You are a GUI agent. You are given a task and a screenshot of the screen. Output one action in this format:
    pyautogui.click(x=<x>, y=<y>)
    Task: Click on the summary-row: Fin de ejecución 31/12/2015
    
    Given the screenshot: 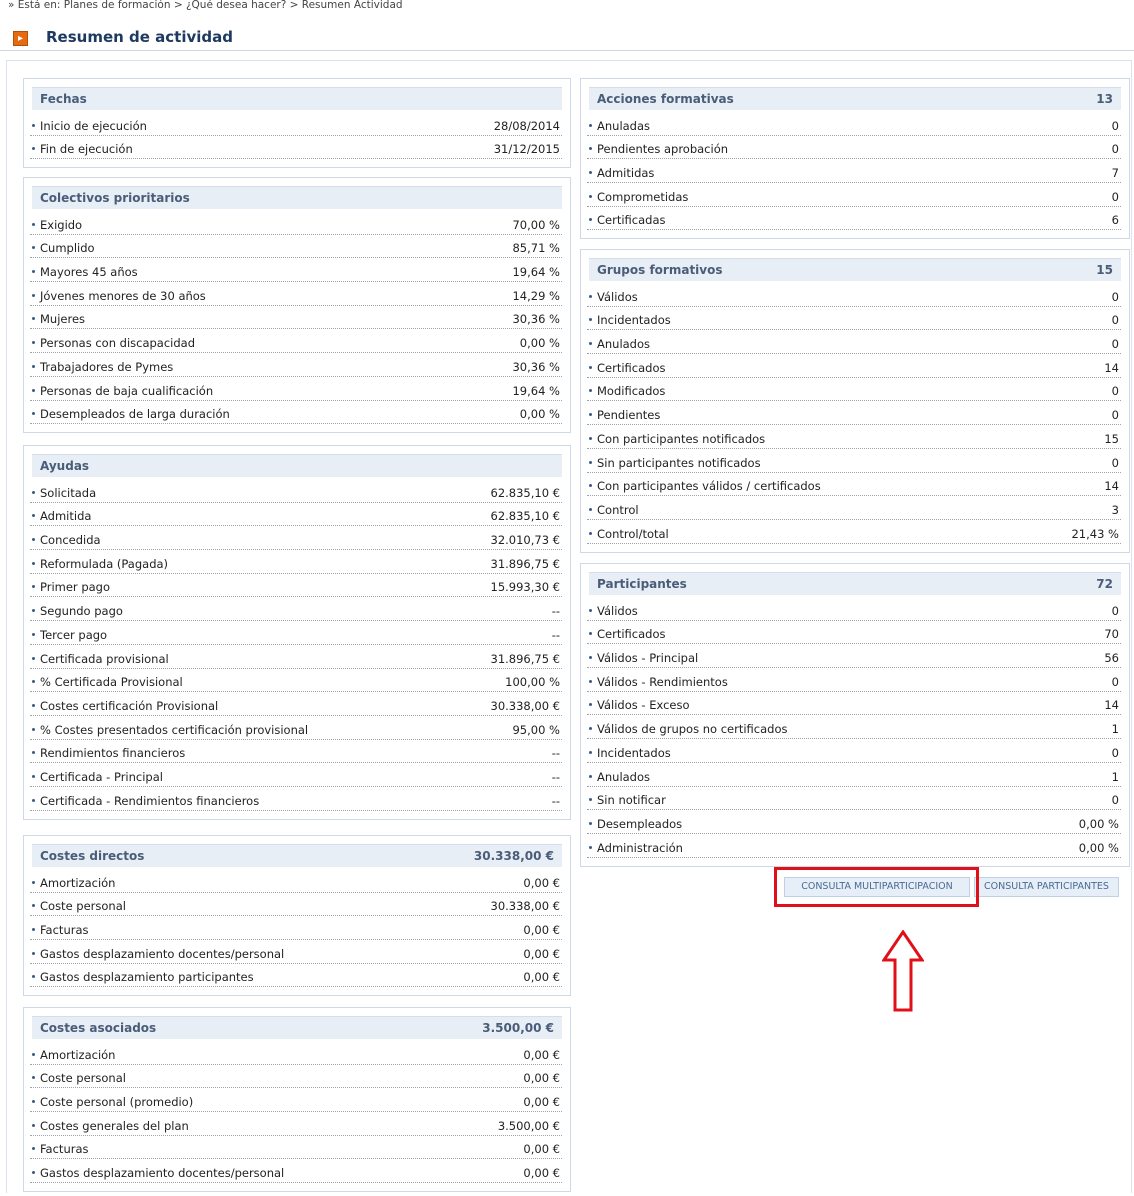 What is the action you would take?
    pyautogui.click(x=296, y=148)
    